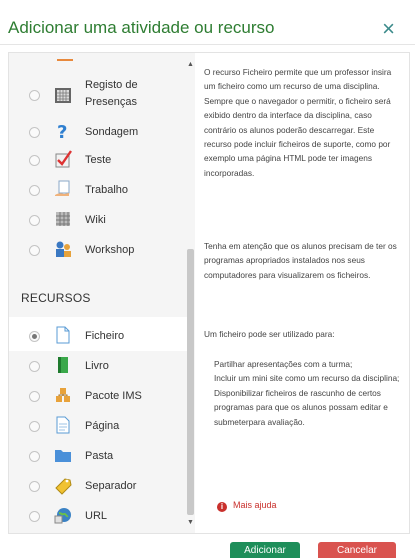 The height and width of the screenshot is (560, 415). Describe the element at coordinates (34, 426) in the screenshot. I see `radio-page` at that location.